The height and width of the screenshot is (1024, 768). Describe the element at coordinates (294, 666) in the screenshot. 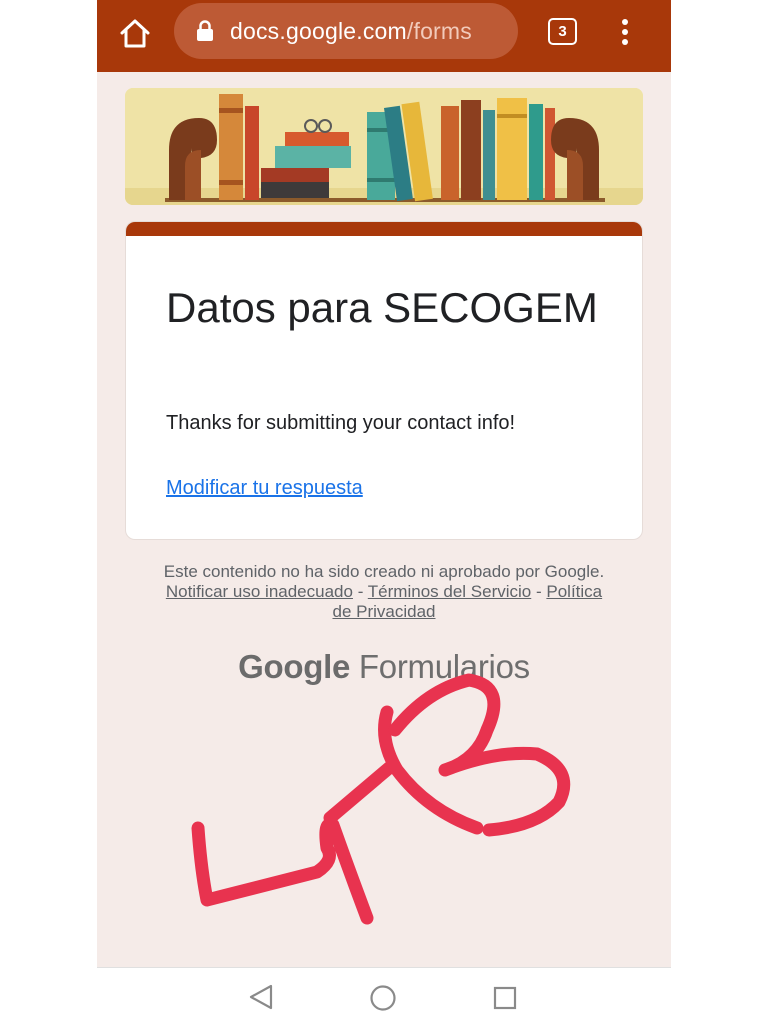

I see `brand-google: Google` at that location.